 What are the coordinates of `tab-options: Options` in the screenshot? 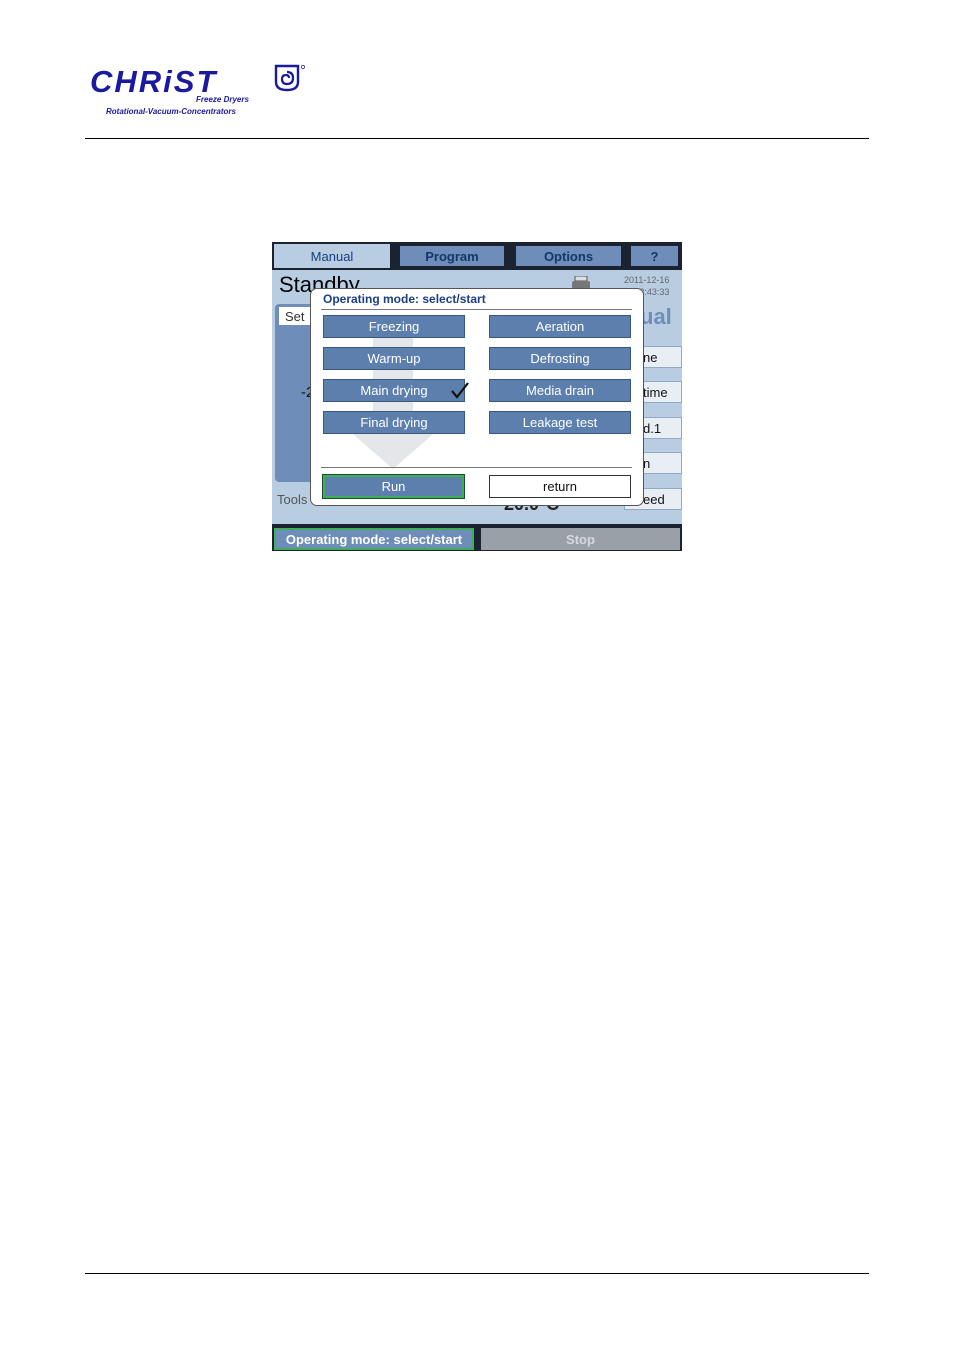 It's located at (568, 256).